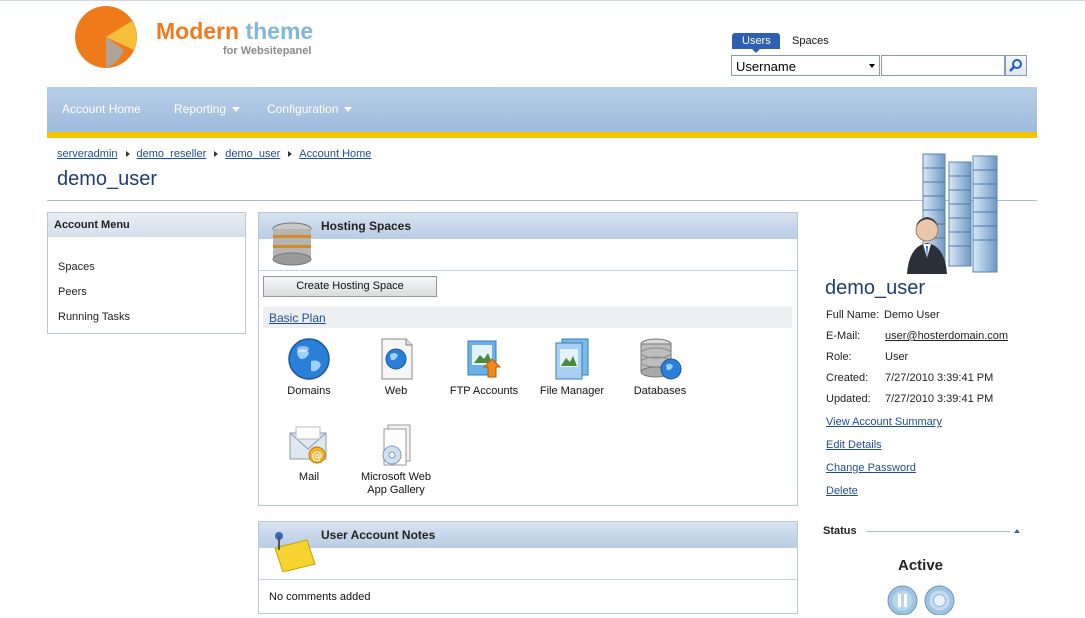 The image size is (1085, 618). What do you see at coordinates (661, 359) in the screenshot?
I see `database-icon` at bounding box center [661, 359].